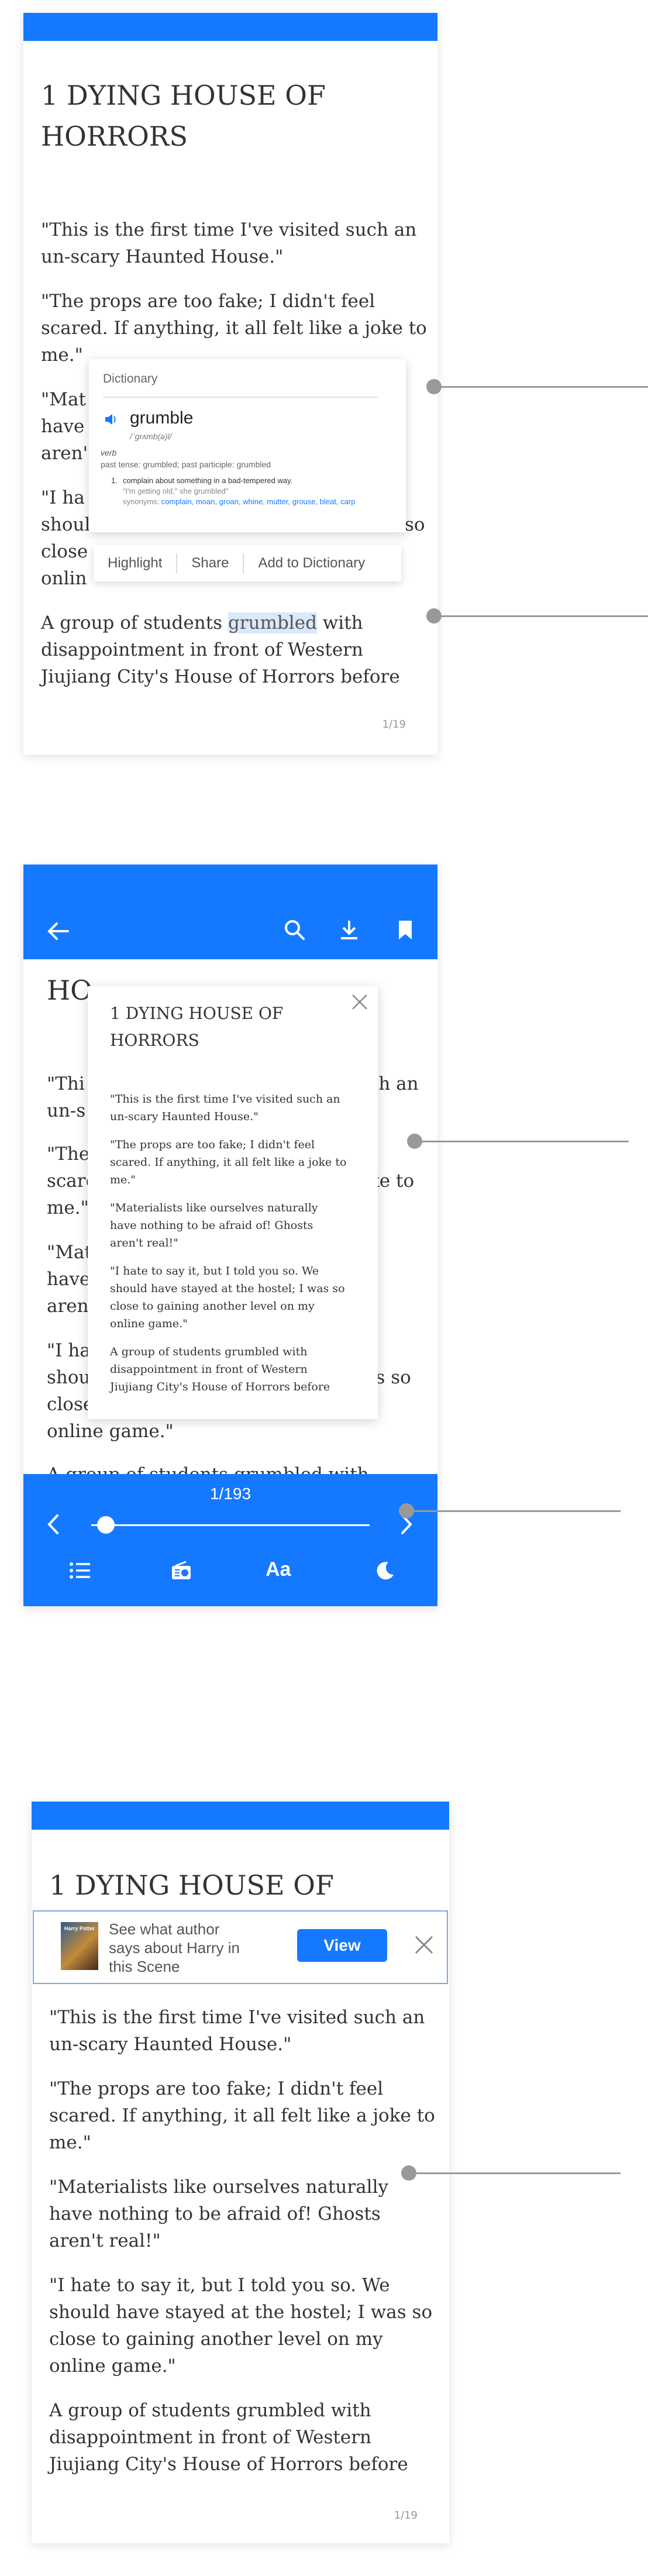  Describe the element at coordinates (151, 436) in the screenshot. I see `dictionary-phonetic: /ˈɡrʌmb(ə)l/` at that location.